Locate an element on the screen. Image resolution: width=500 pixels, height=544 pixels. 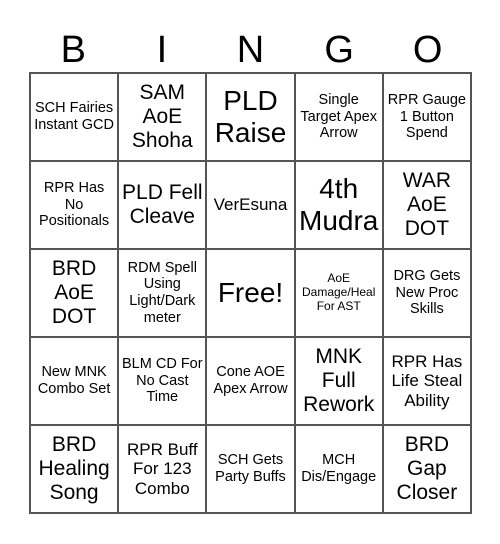
bingo-cell-text: BRD Gap Closer is located at coordinates (427, 468).